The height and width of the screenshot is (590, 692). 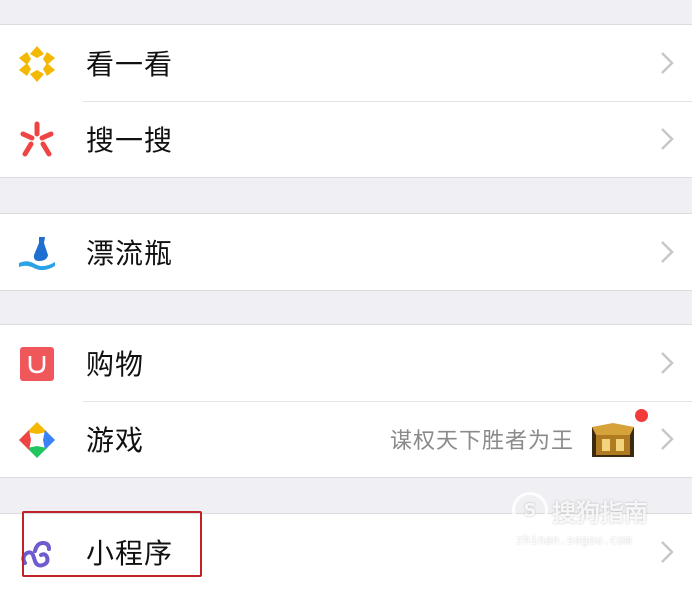 I want to click on menu-item-sou-yi-sou: 搜一搜, so click(x=346, y=139).